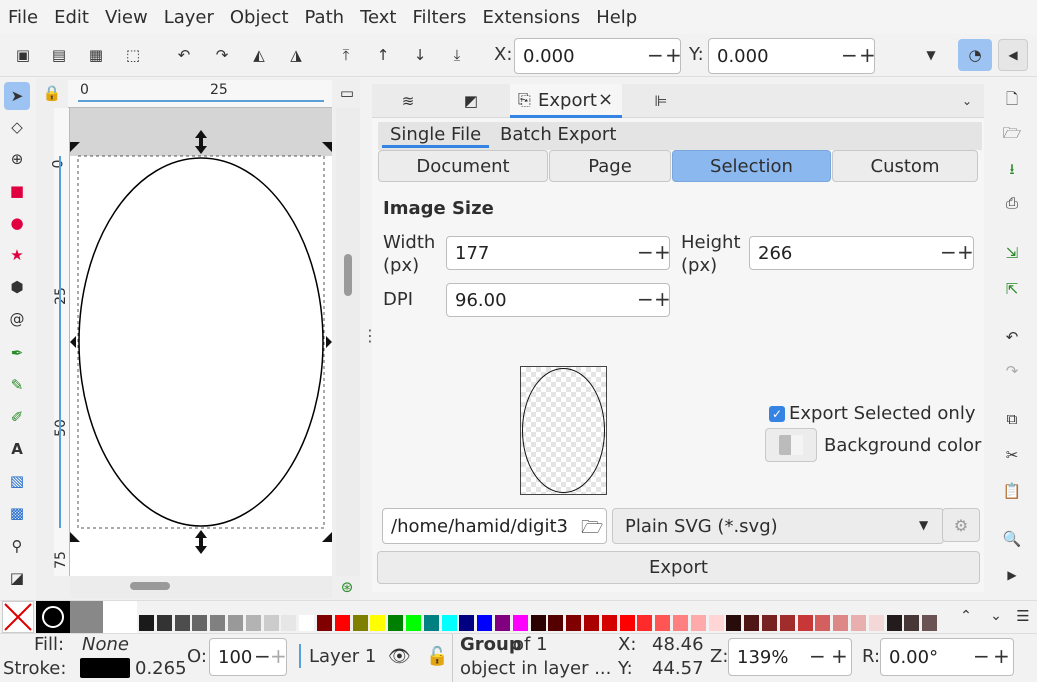 This screenshot has height=682, width=1037. What do you see at coordinates (457, 55) in the screenshot?
I see `lower-to-bottom-icon: ⤓` at bounding box center [457, 55].